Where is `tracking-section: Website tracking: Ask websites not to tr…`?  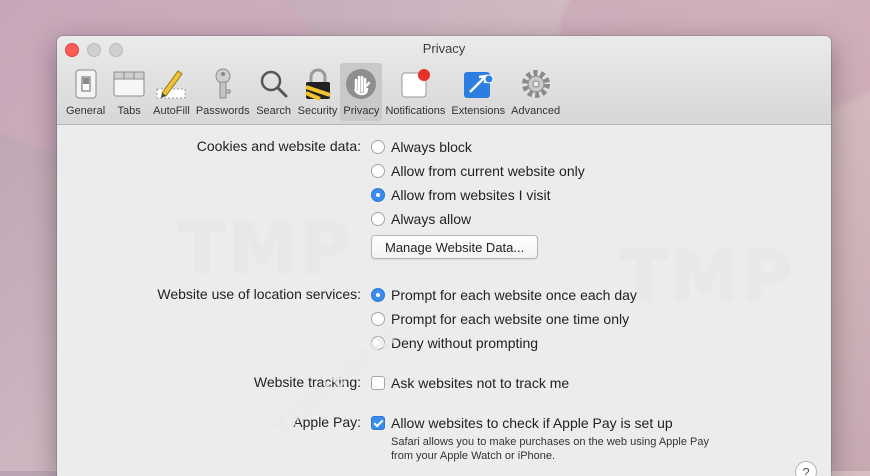 tracking-section: Website tracking: Ask websites not to tr… is located at coordinates (444, 383).